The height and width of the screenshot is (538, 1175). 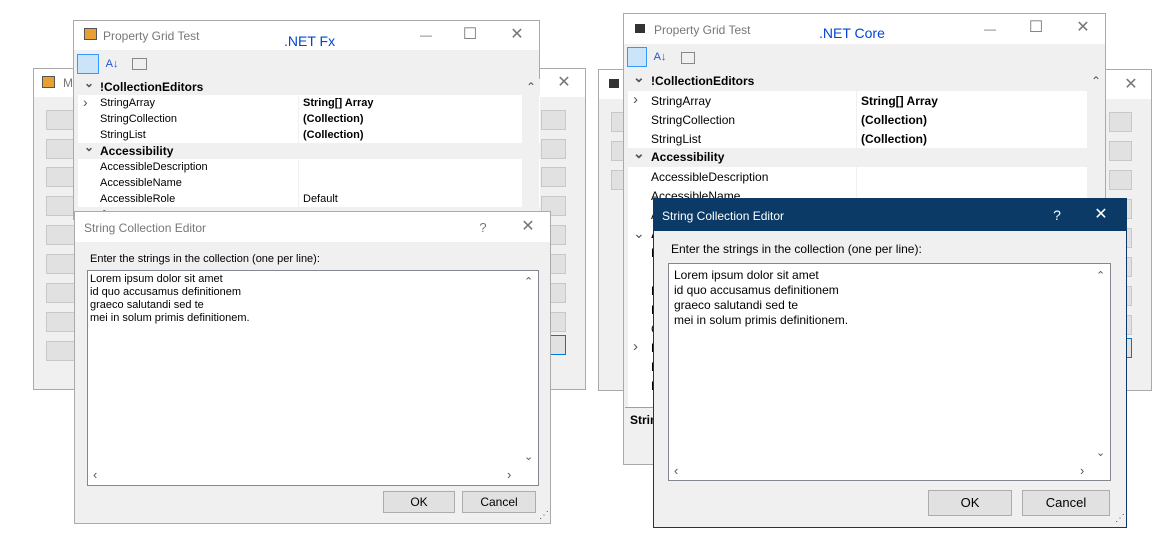 I want to click on property-row: AccessibleRole Default, so click(x=309, y=199).